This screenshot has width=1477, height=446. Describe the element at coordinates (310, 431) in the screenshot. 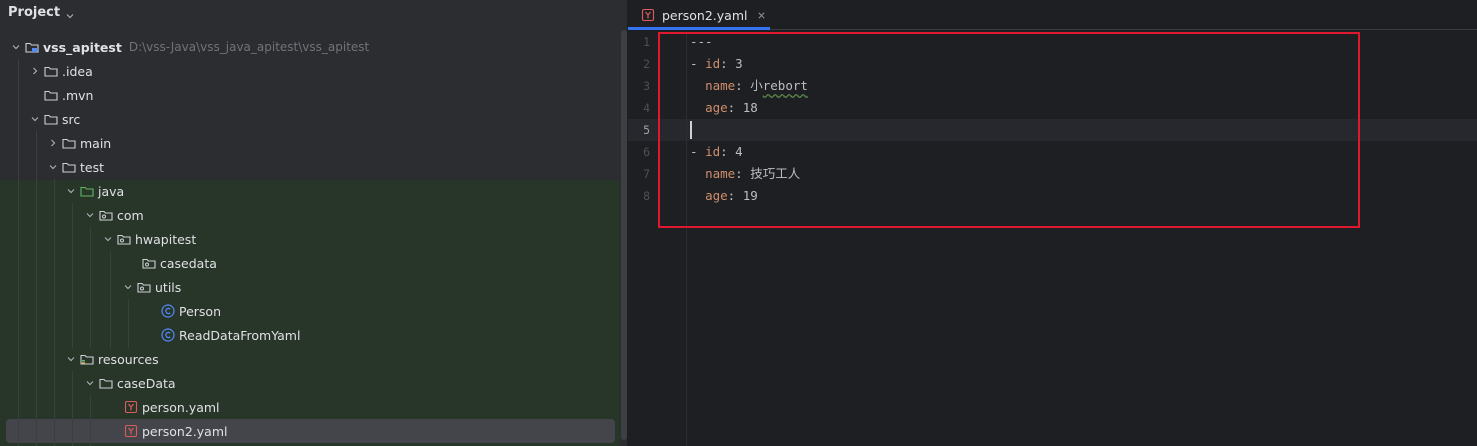

I see `selected-row-highlight` at that location.